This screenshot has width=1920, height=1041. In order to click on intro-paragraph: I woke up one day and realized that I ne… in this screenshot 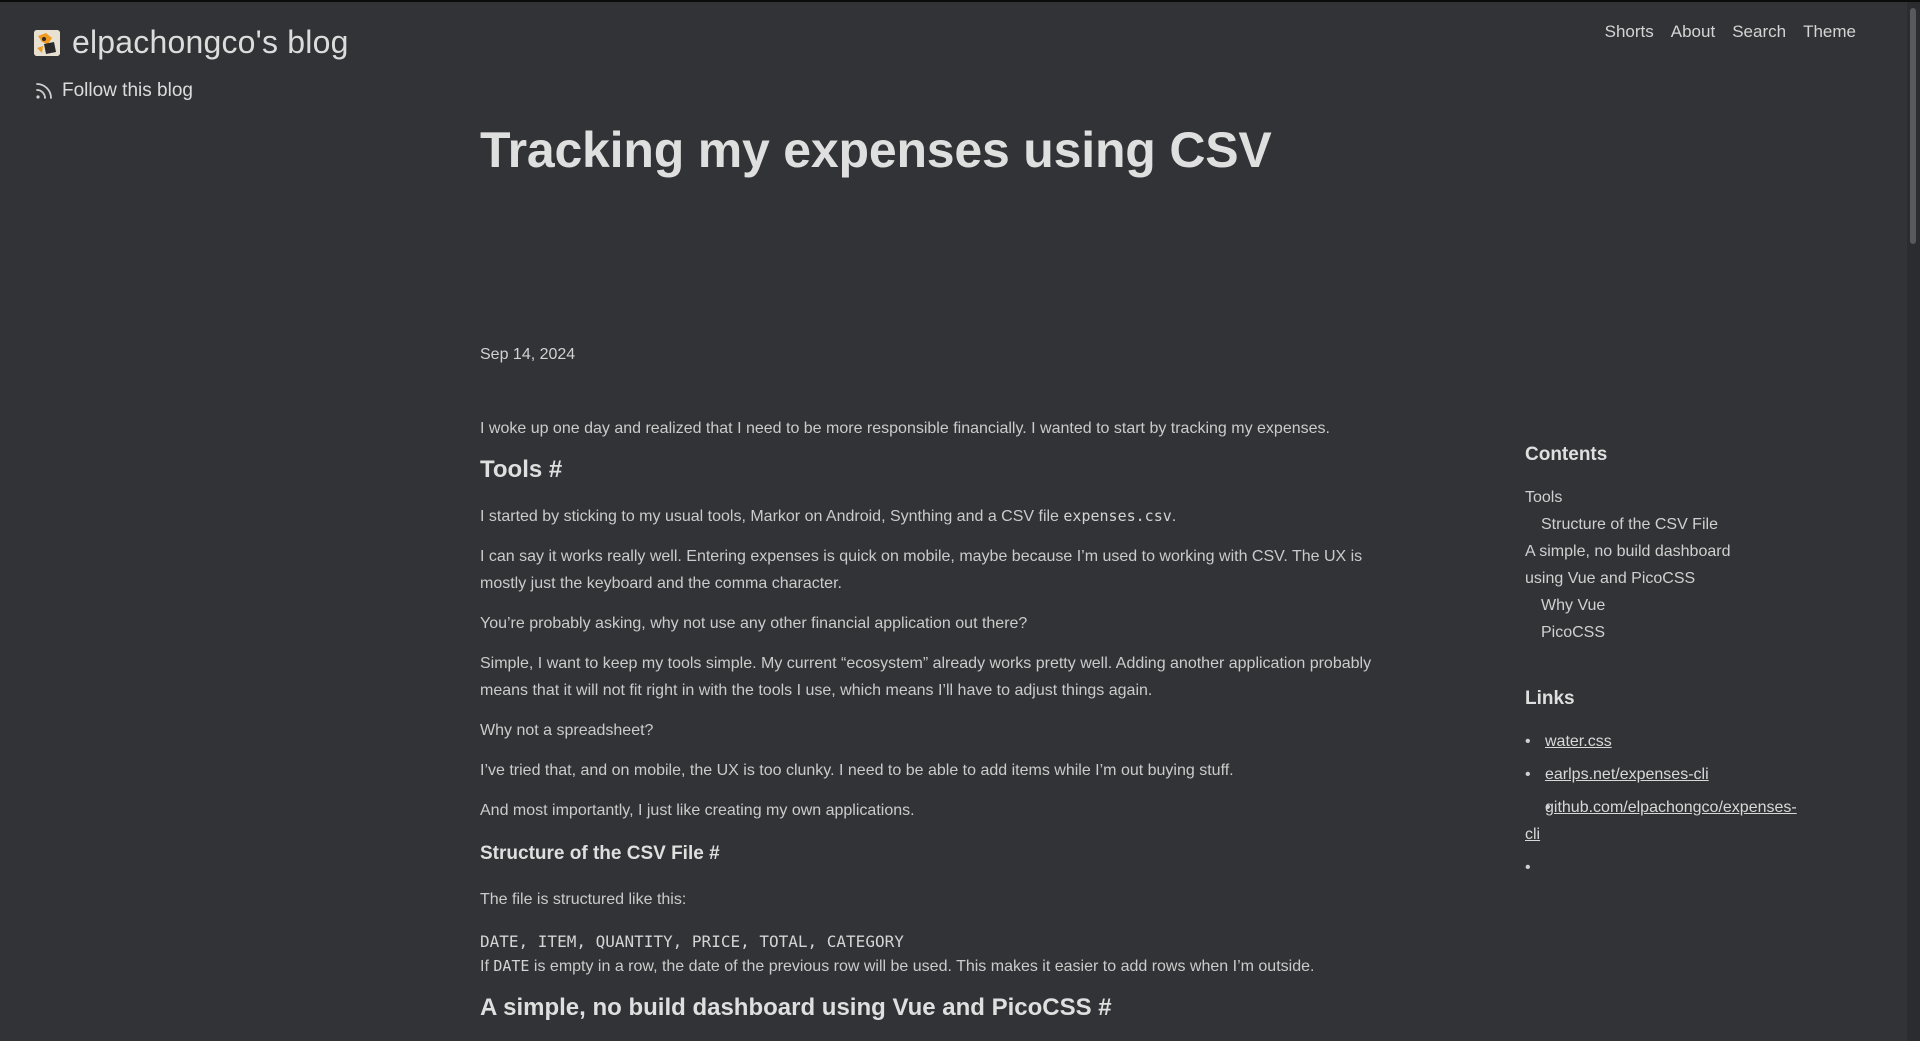, I will do `click(905, 428)`.